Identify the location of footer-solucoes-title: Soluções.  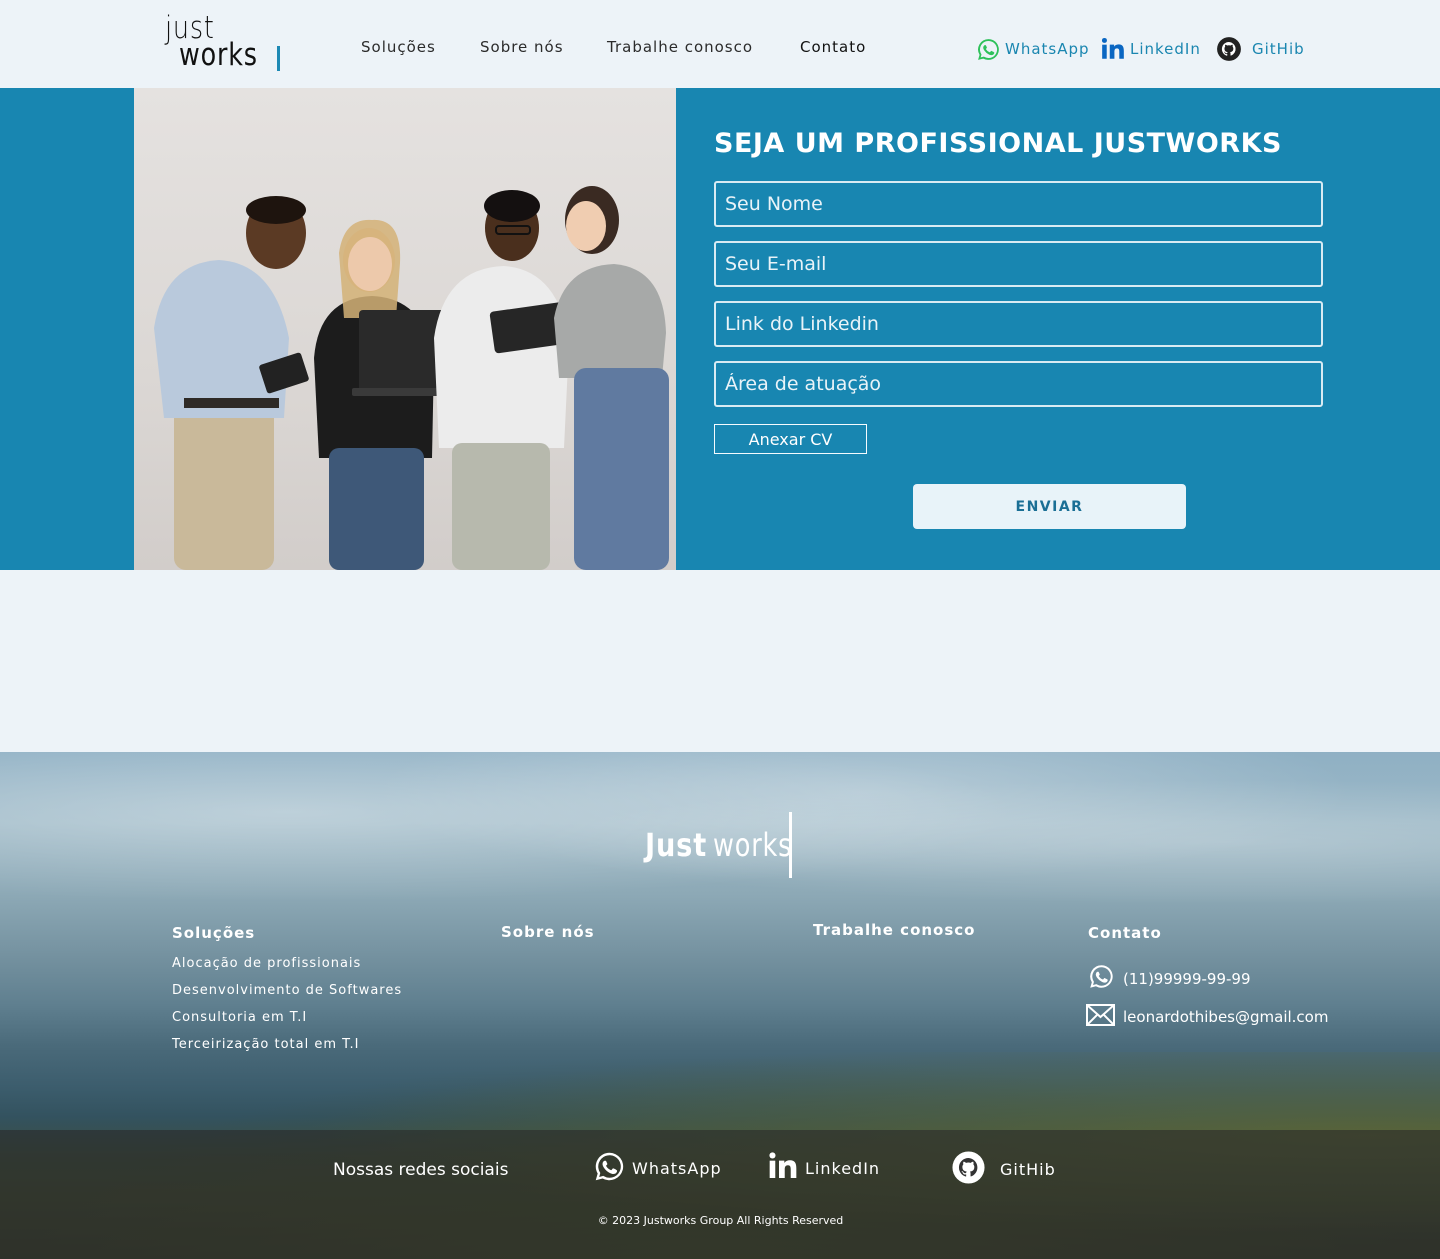
(213, 933).